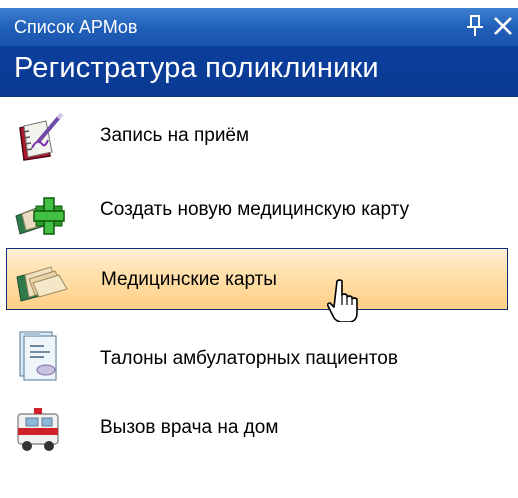  What do you see at coordinates (259, 27) in the screenshot?
I see `panel-titlebar: Список АРМов` at bounding box center [259, 27].